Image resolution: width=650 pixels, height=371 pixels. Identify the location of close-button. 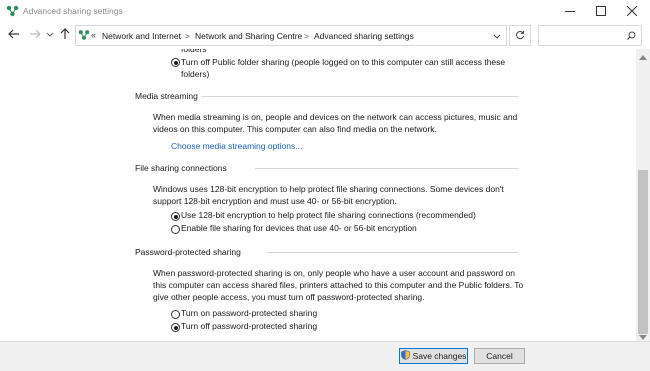
(632, 11).